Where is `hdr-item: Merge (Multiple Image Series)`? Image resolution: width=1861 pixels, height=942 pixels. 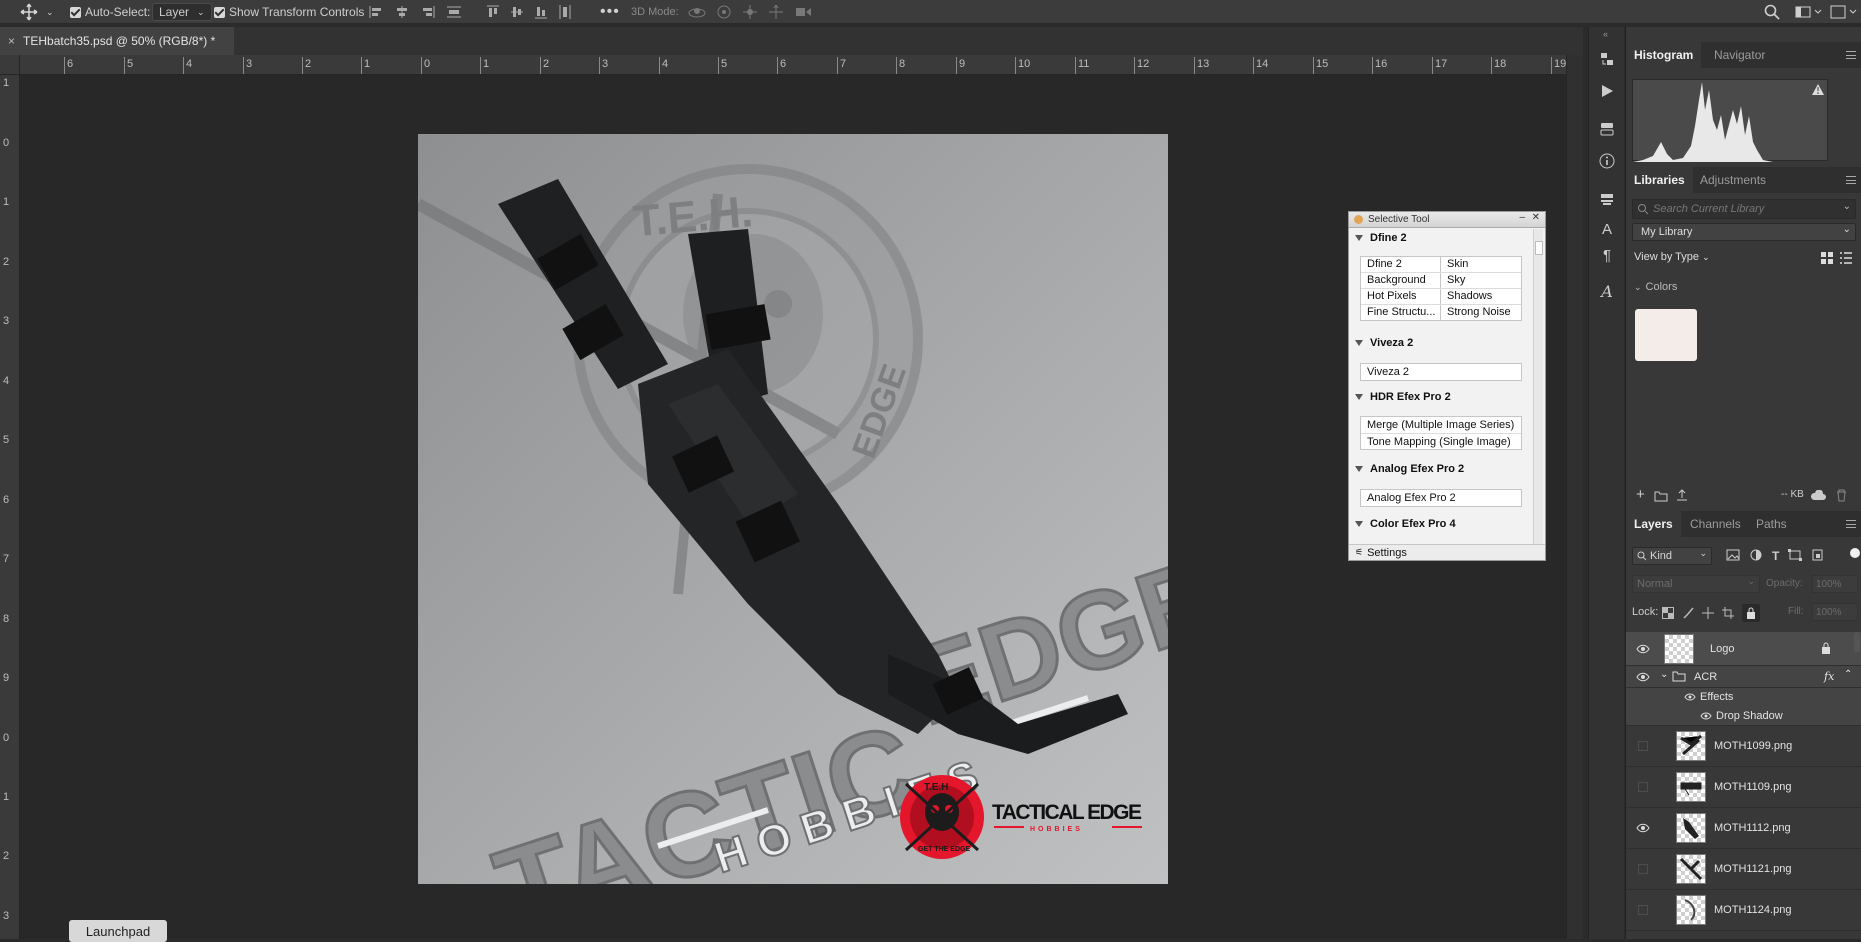
hdr-item: Merge (Multiple Image Series) is located at coordinates (1440, 425).